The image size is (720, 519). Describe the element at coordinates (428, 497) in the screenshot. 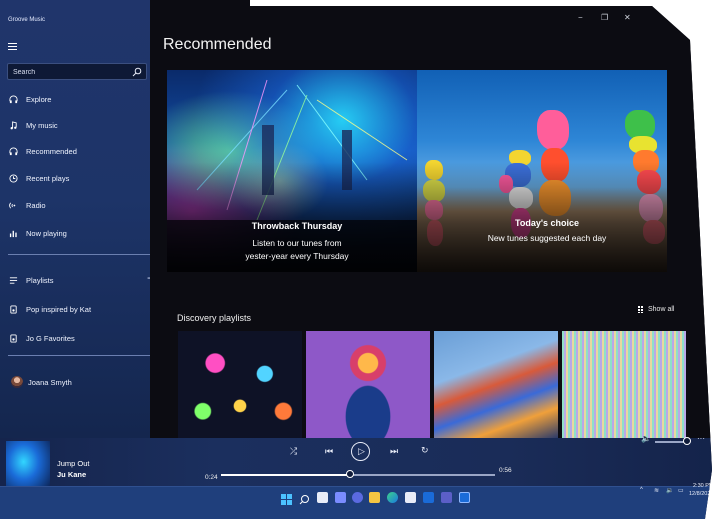

I see `outlook-icon` at that location.